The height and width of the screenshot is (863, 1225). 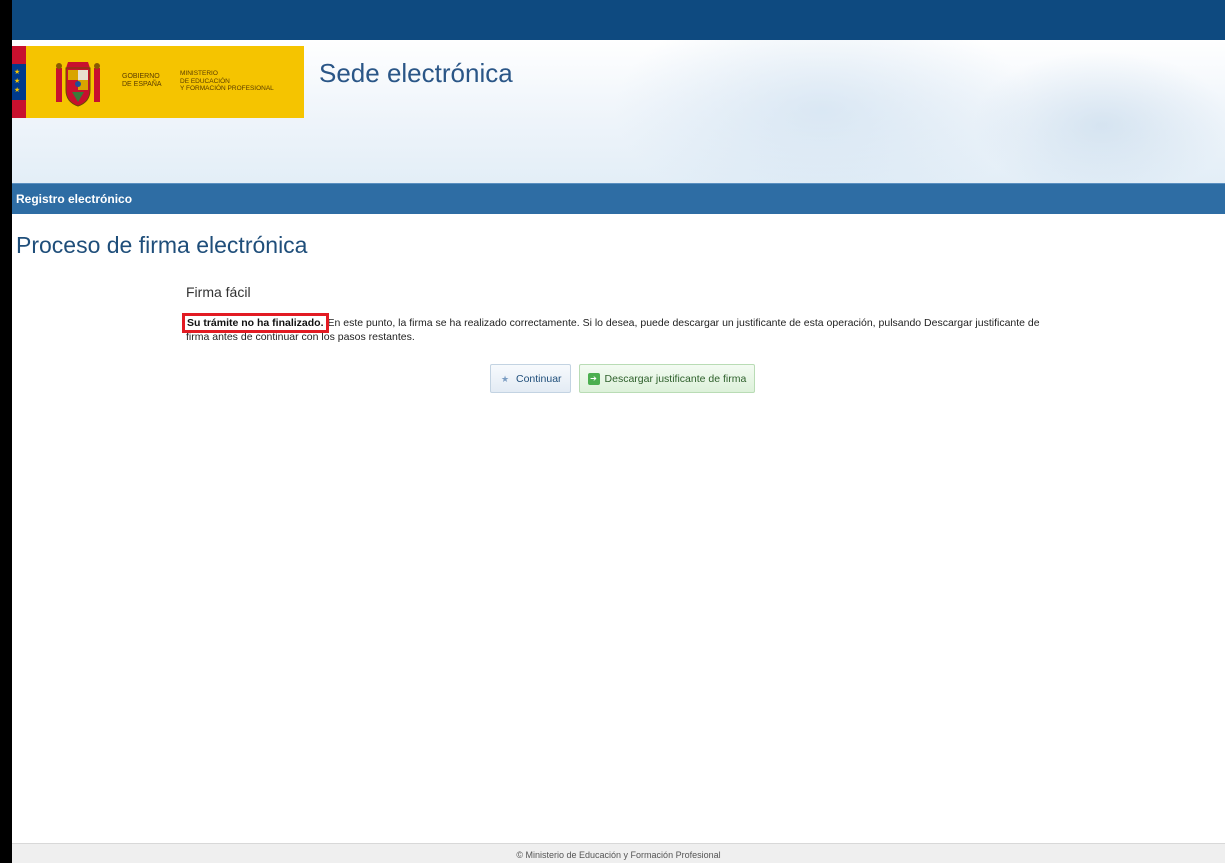 What do you see at coordinates (227, 88) in the screenshot?
I see `ministry-text-line: Y FORMACIÓN PROFESIONAL` at bounding box center [227, 88].